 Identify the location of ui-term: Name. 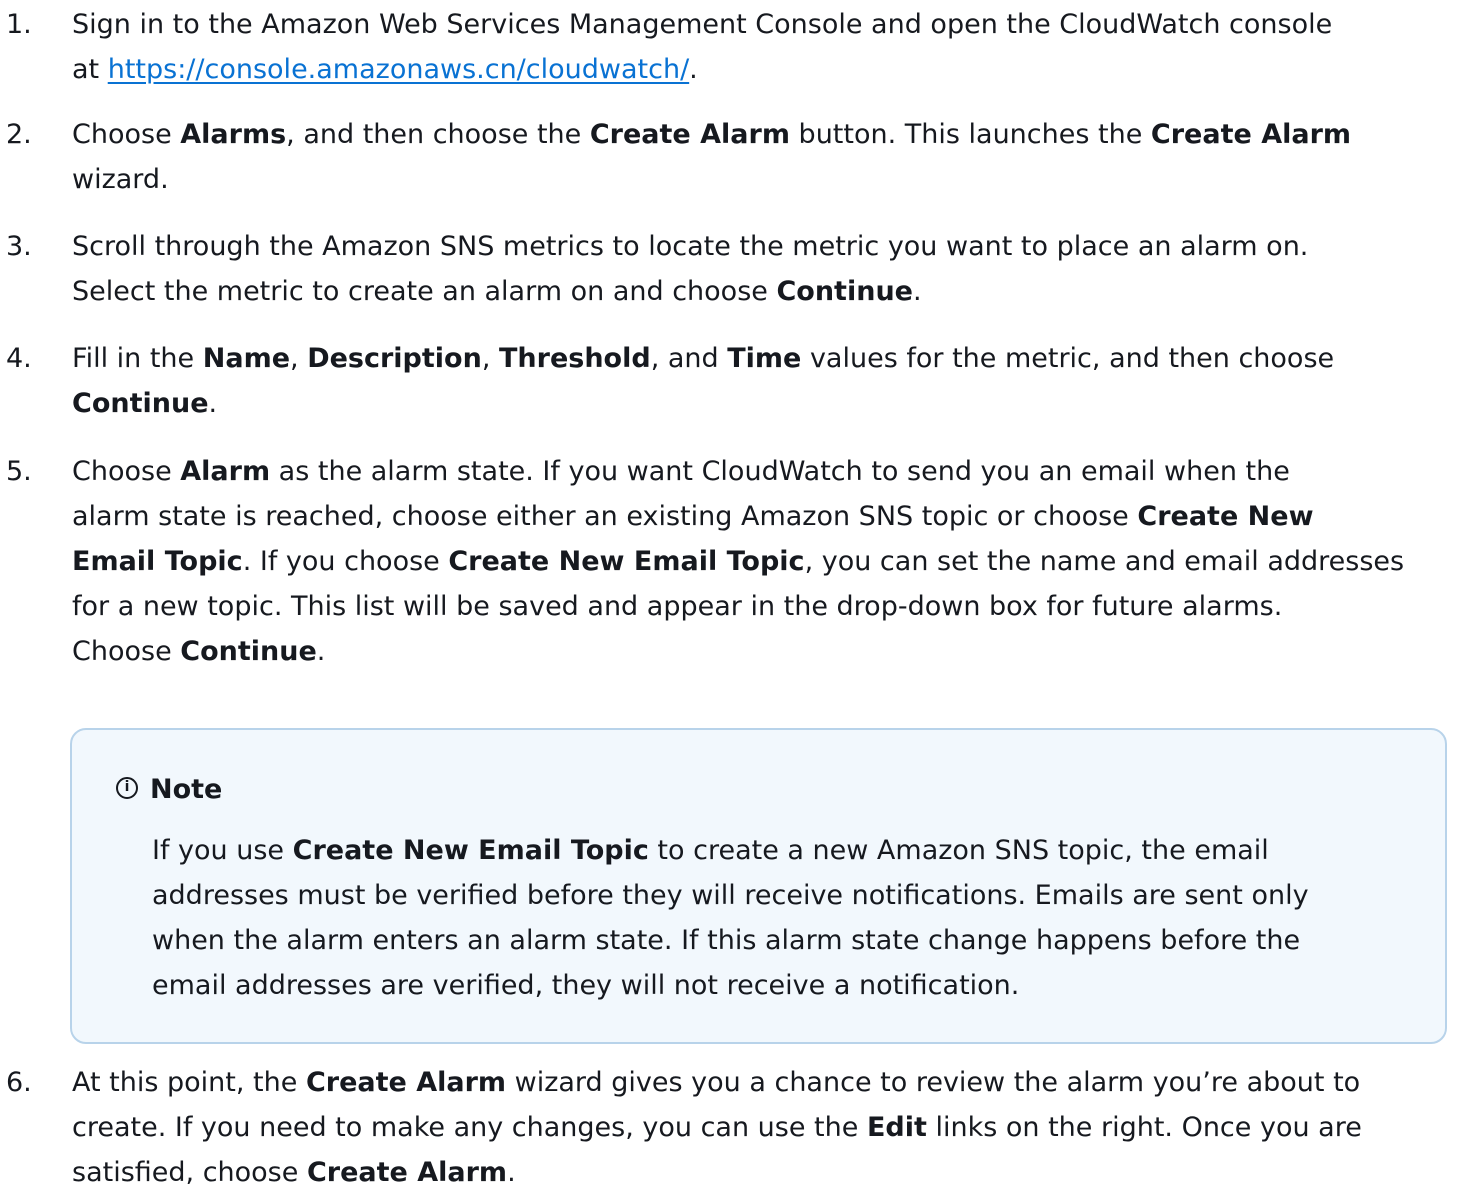
(246, 358).